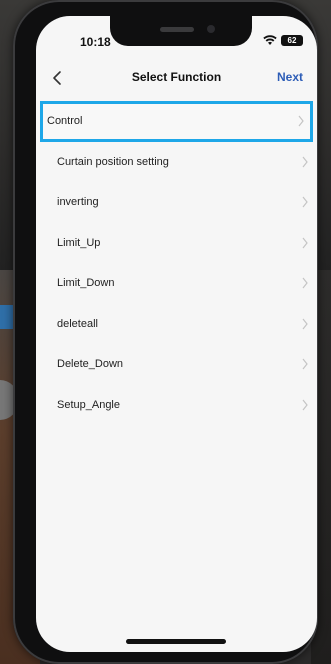  What do you see at coordinates (176, 243) in the screenshot?
I see `list-item-limit-up: Limit_Up` at bounding box center [176, 243].